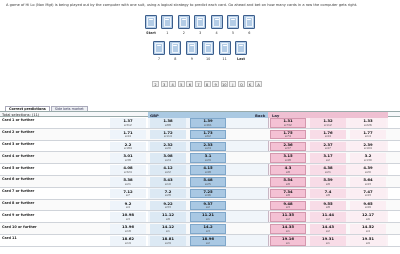  What do you see at coordinates (18, 167) in the screenshot?
I see `selection-name: Card 5 or further` at bounding box center [18, 167].